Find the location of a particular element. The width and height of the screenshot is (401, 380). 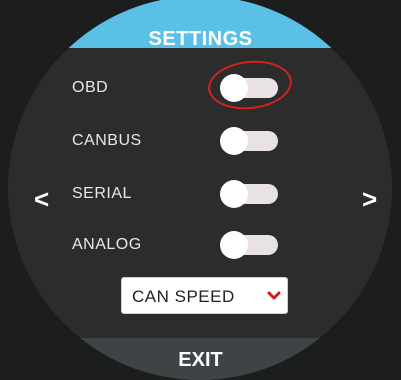

setting-label-analog: ANALOG is located at coordinates (107, 244).